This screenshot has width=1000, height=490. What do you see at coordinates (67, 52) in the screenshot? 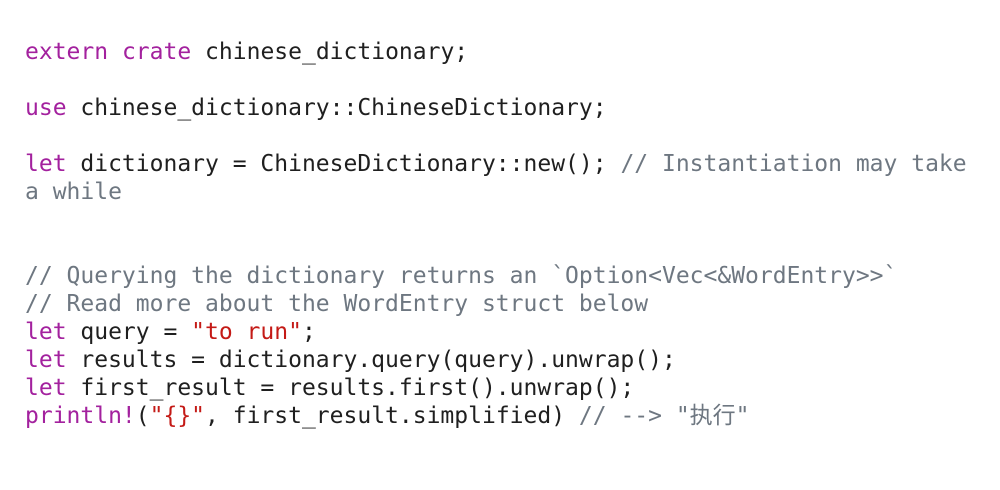
I see `keyword-extern: extern` at bounding box center [67, 52].